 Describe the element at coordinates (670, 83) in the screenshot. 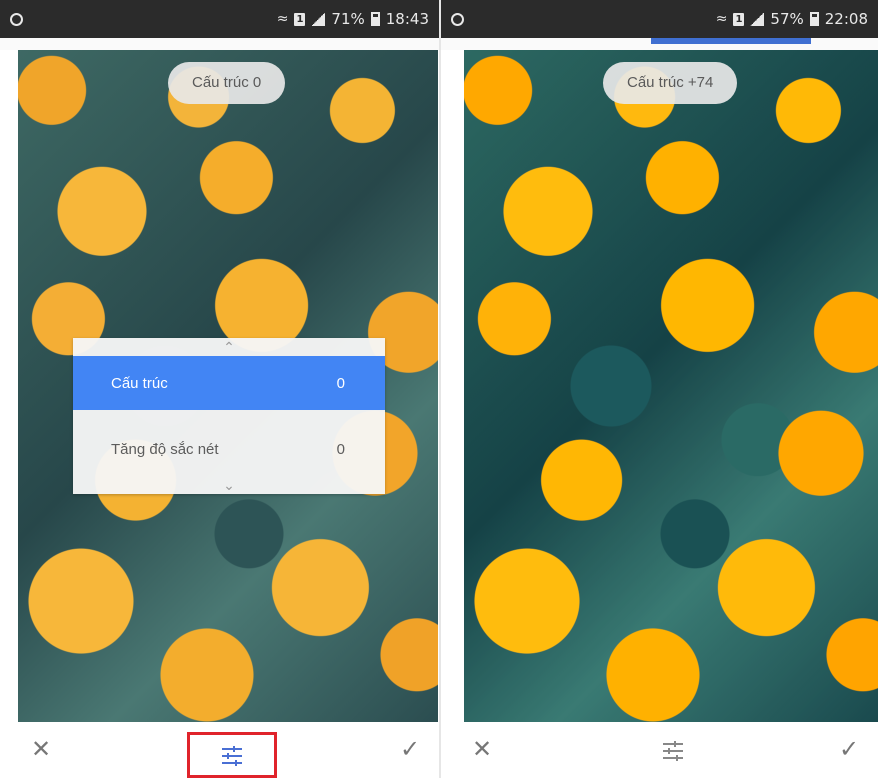

I see `adjustment-value-pill: Cấu trúc +74` at that location.